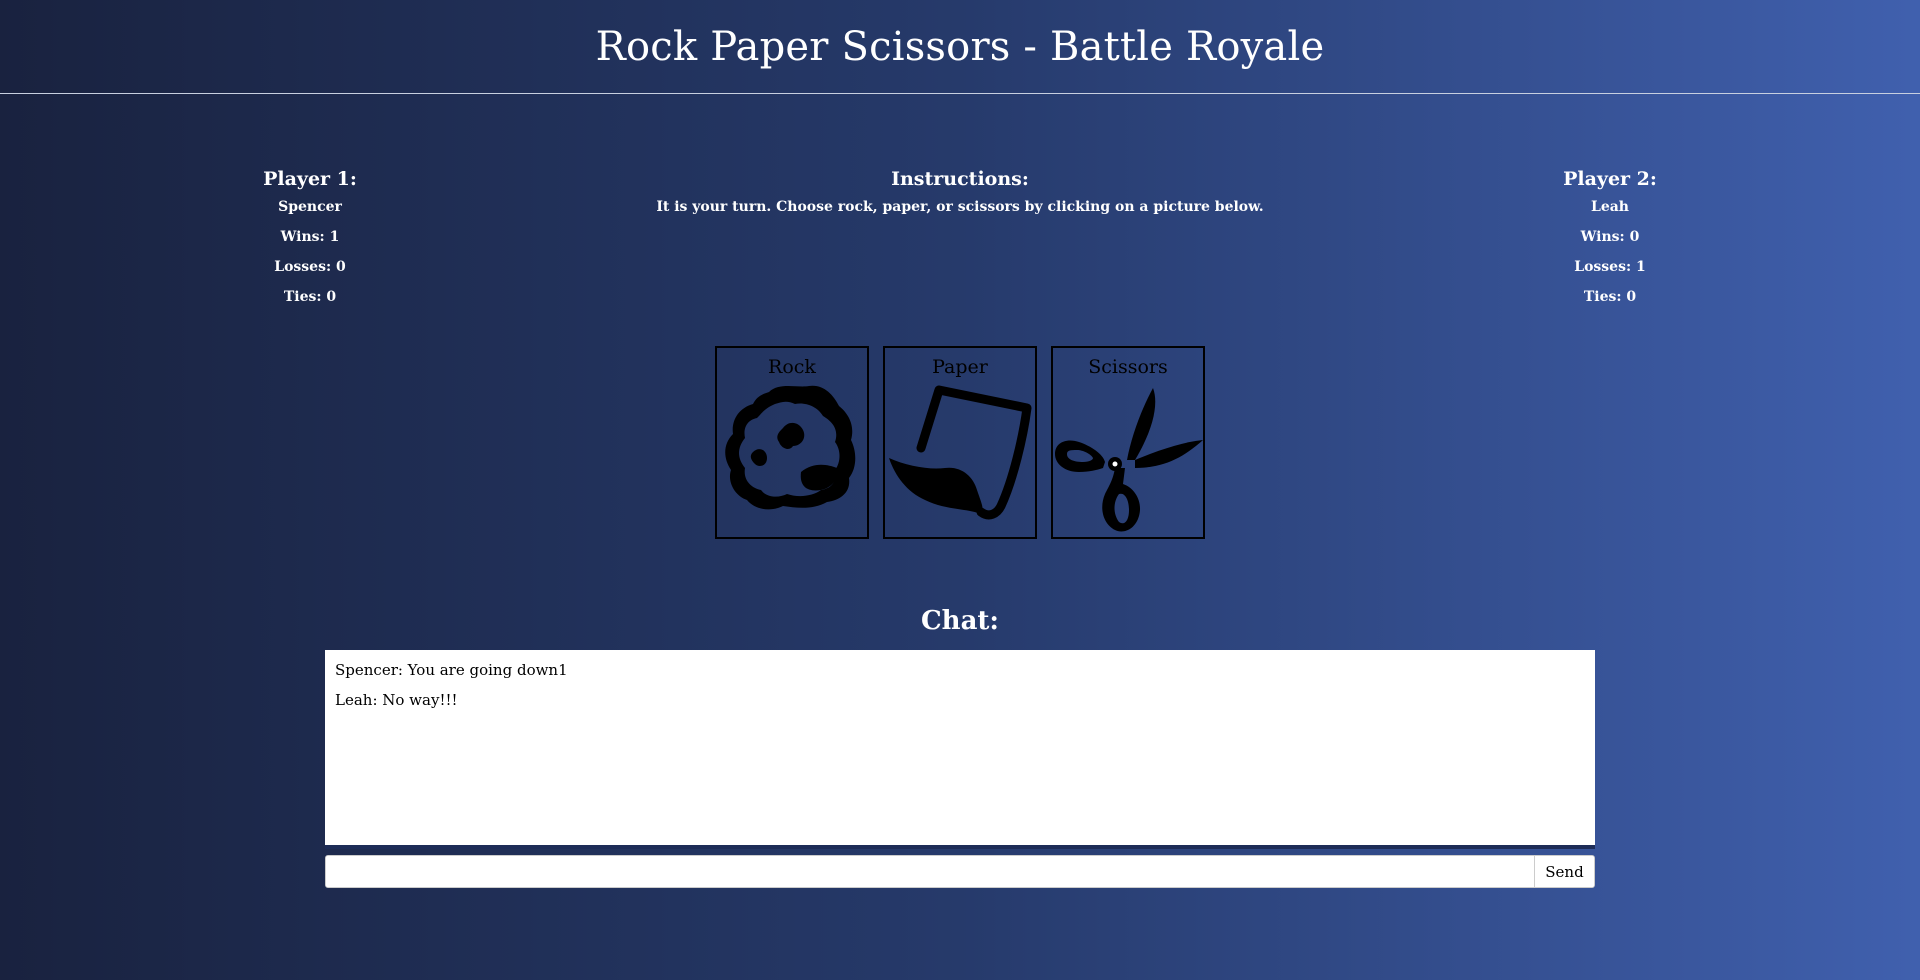 This screenshot has width=1920, height=980. What do you see at coordinates (930, 871) in the screenshot?
I see `chat-input` at bounding box center [930, 871].